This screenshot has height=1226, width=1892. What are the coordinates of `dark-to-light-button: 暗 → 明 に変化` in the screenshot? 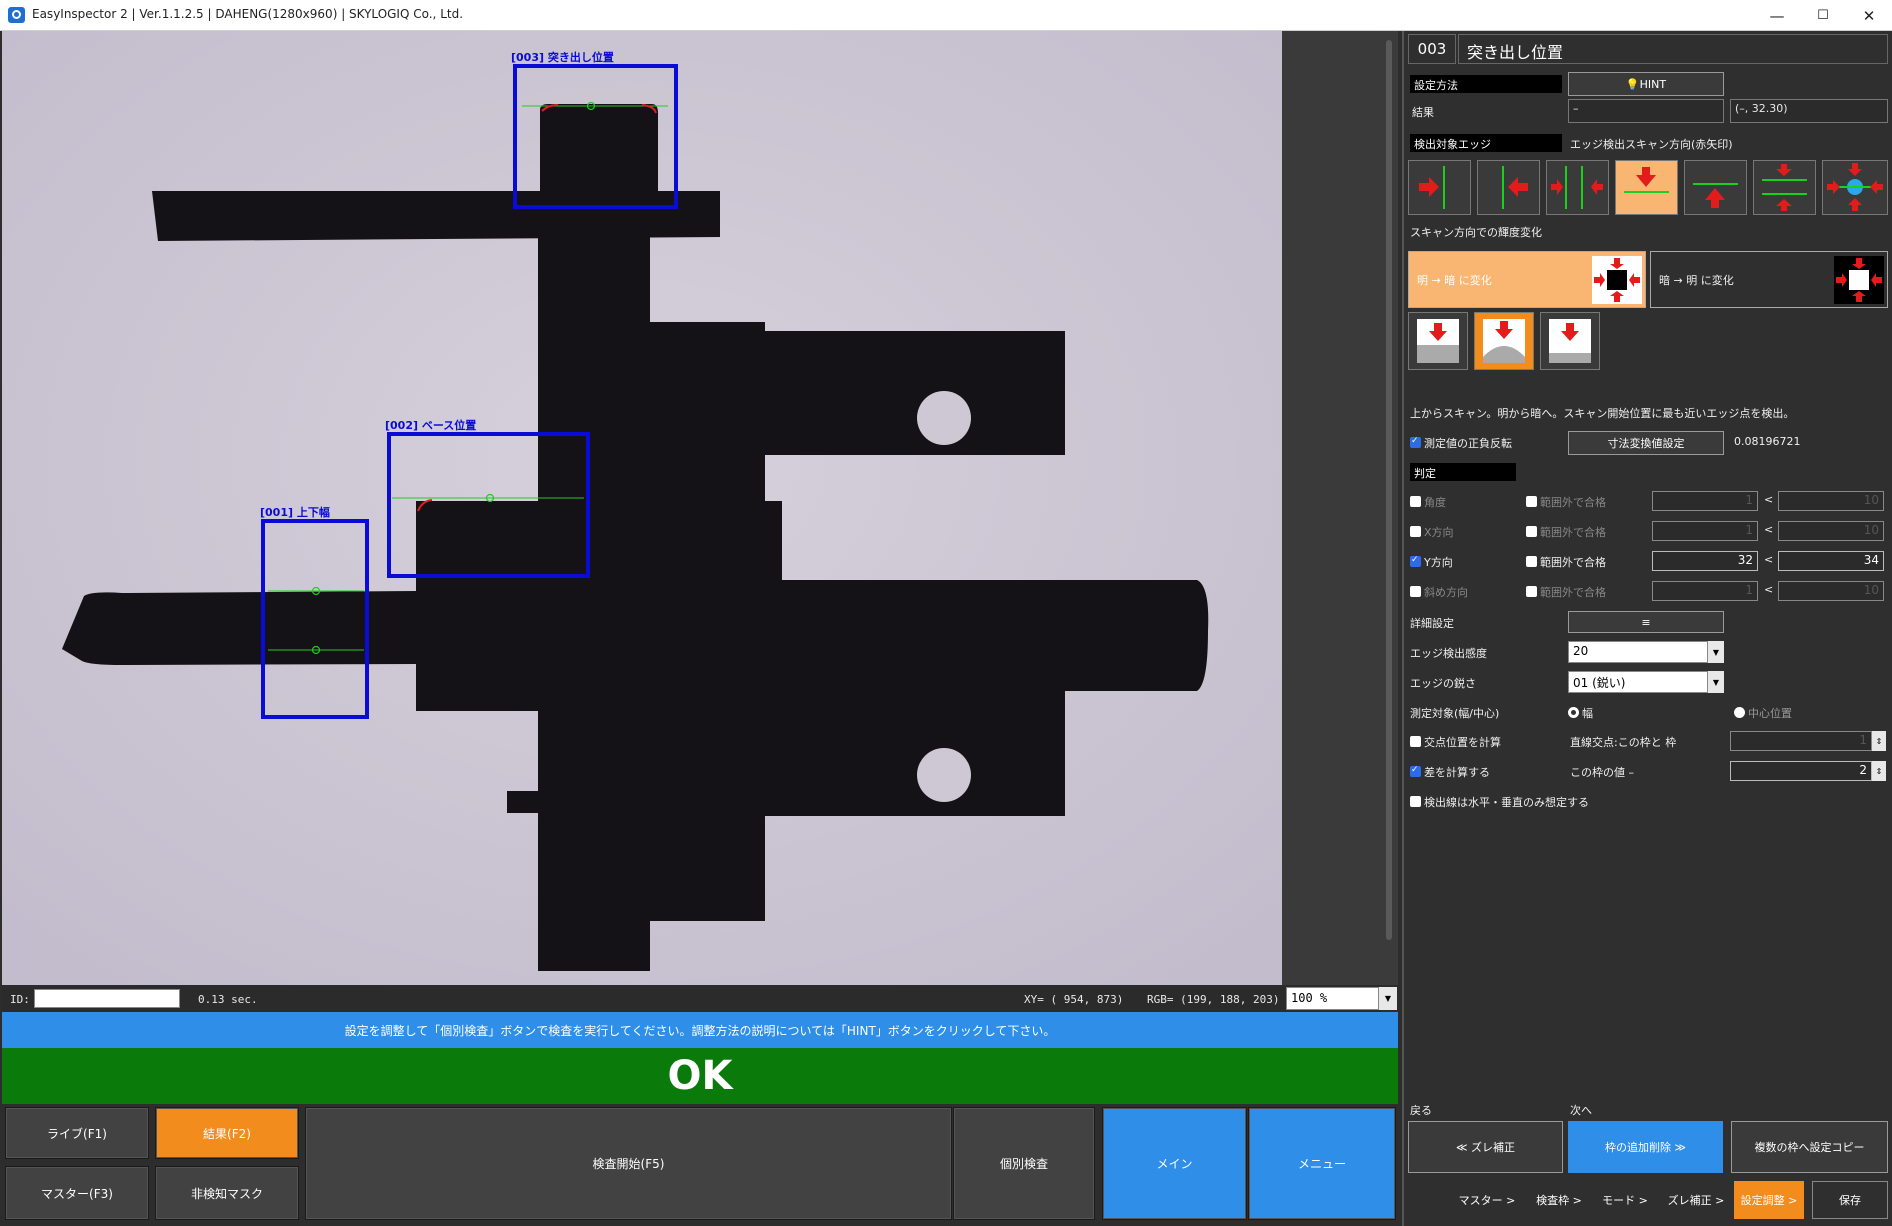 It's located at (1769, 279).